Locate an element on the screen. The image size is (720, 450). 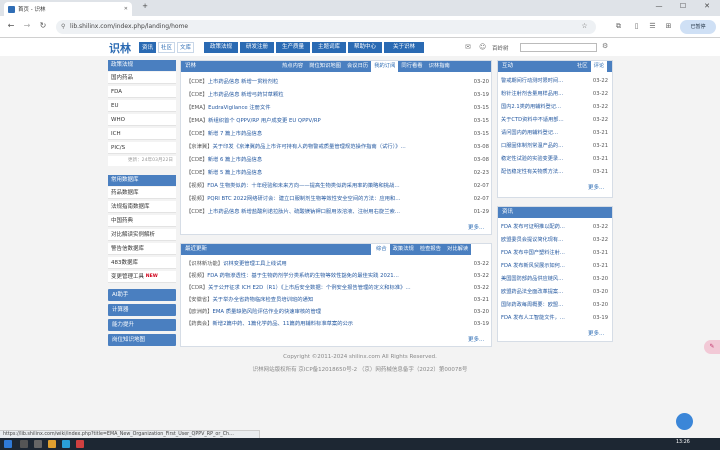
left-group-policy-title: 政策法规 is located at coordinates (142, 65).